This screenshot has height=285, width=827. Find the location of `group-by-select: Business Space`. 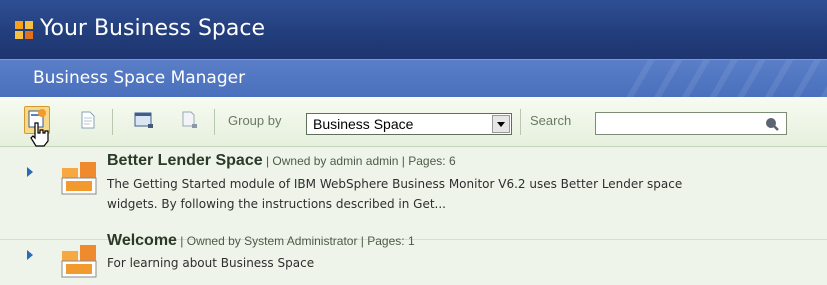

group-by-select: Business Space is located at coordinates (409, 124).